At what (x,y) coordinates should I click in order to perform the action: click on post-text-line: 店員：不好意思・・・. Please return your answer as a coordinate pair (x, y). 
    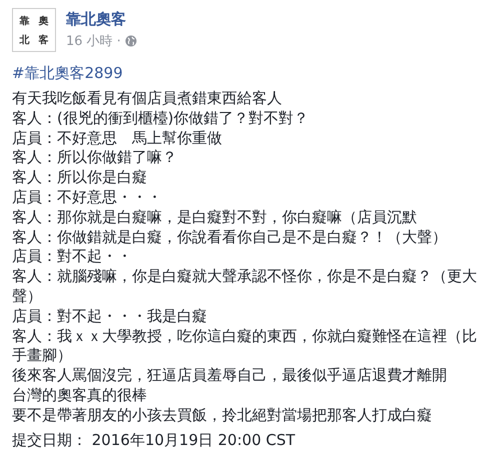
    Looking at the image, I should click on (87, 198).